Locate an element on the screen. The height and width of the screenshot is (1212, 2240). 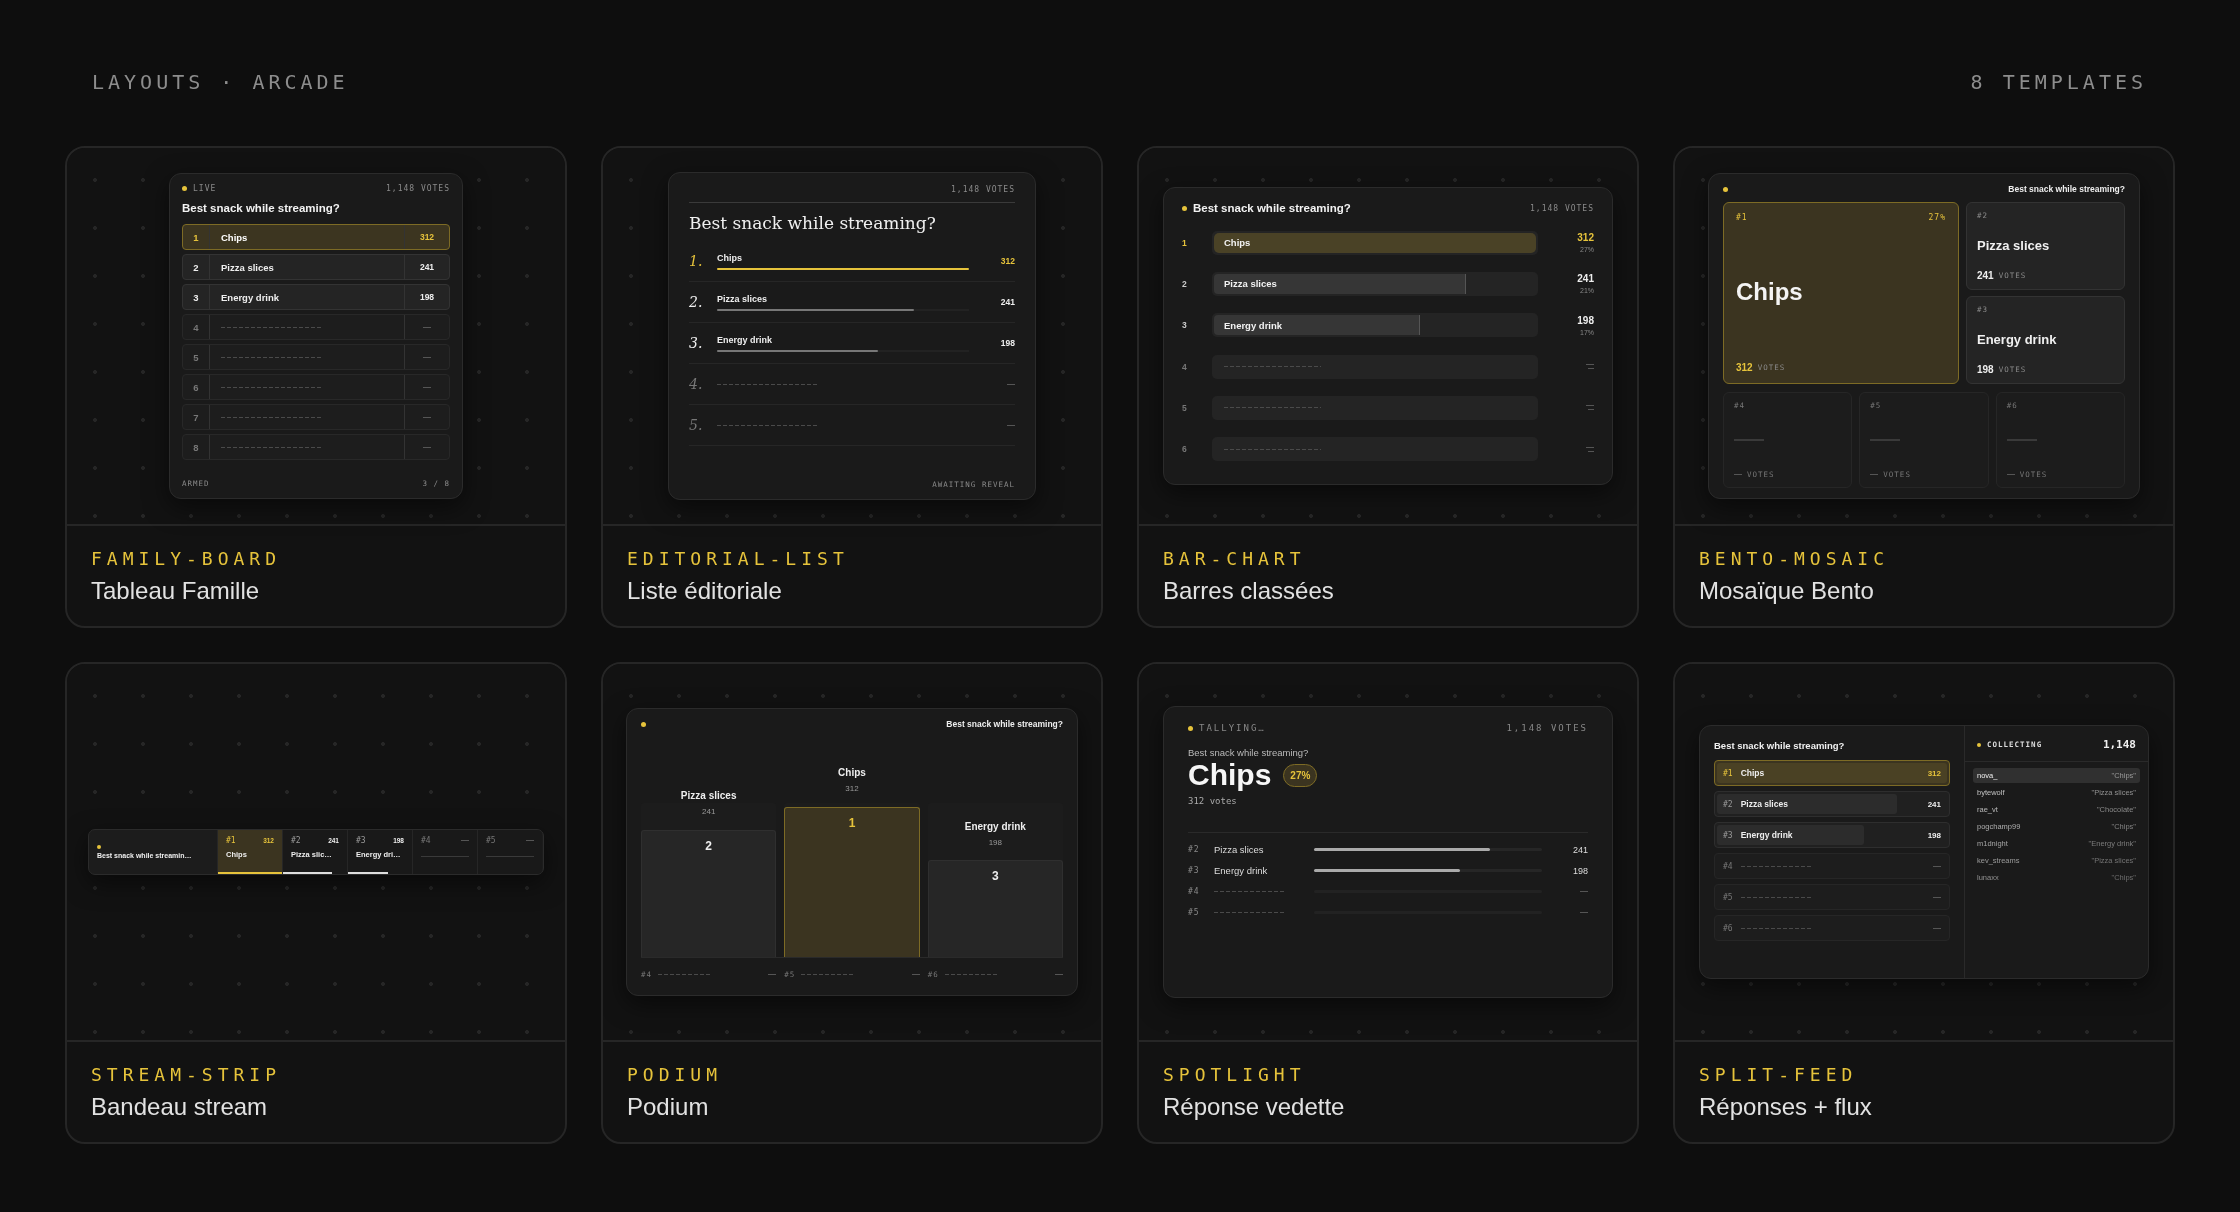
template-slug: BAR-CHART is located at coordinates (1235, 558).